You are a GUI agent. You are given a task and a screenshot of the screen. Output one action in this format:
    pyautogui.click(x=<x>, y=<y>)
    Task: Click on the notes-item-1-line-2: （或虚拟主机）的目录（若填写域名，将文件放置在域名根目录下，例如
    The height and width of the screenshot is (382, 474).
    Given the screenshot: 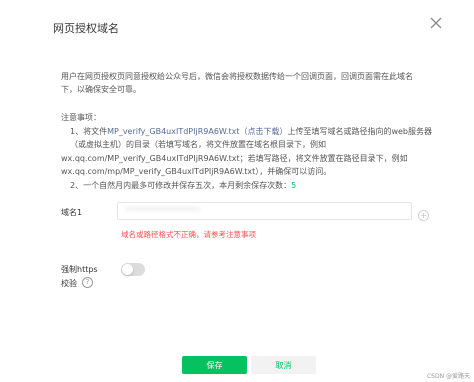 What is the action you would take?
    pyautogui.click(x=198, y=145)
    